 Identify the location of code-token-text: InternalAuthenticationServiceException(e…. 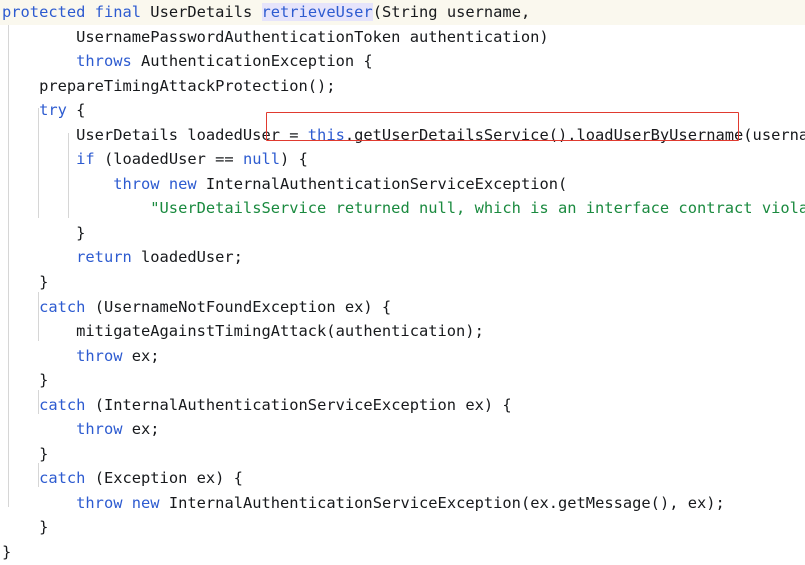
(442, 502).